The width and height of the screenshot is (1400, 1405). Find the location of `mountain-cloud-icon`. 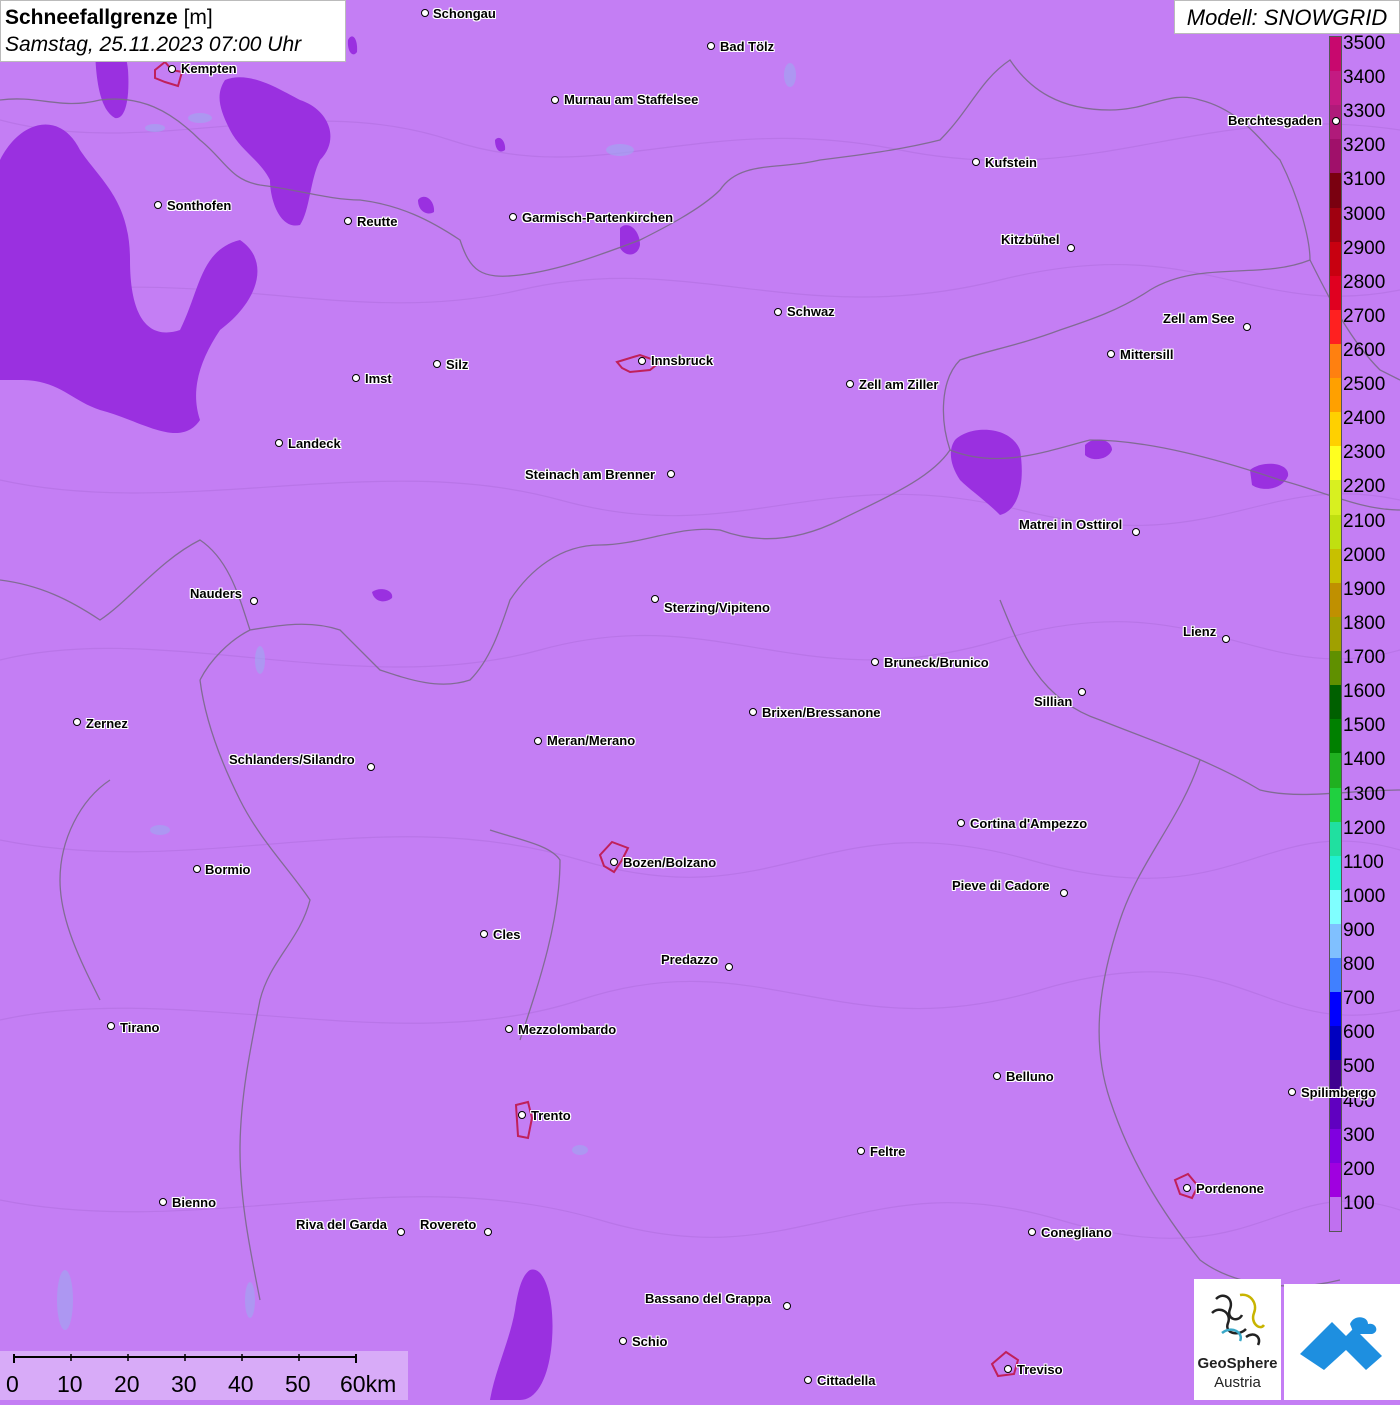

mountain-cloud-icon is located at coordinates (1341, 1343).